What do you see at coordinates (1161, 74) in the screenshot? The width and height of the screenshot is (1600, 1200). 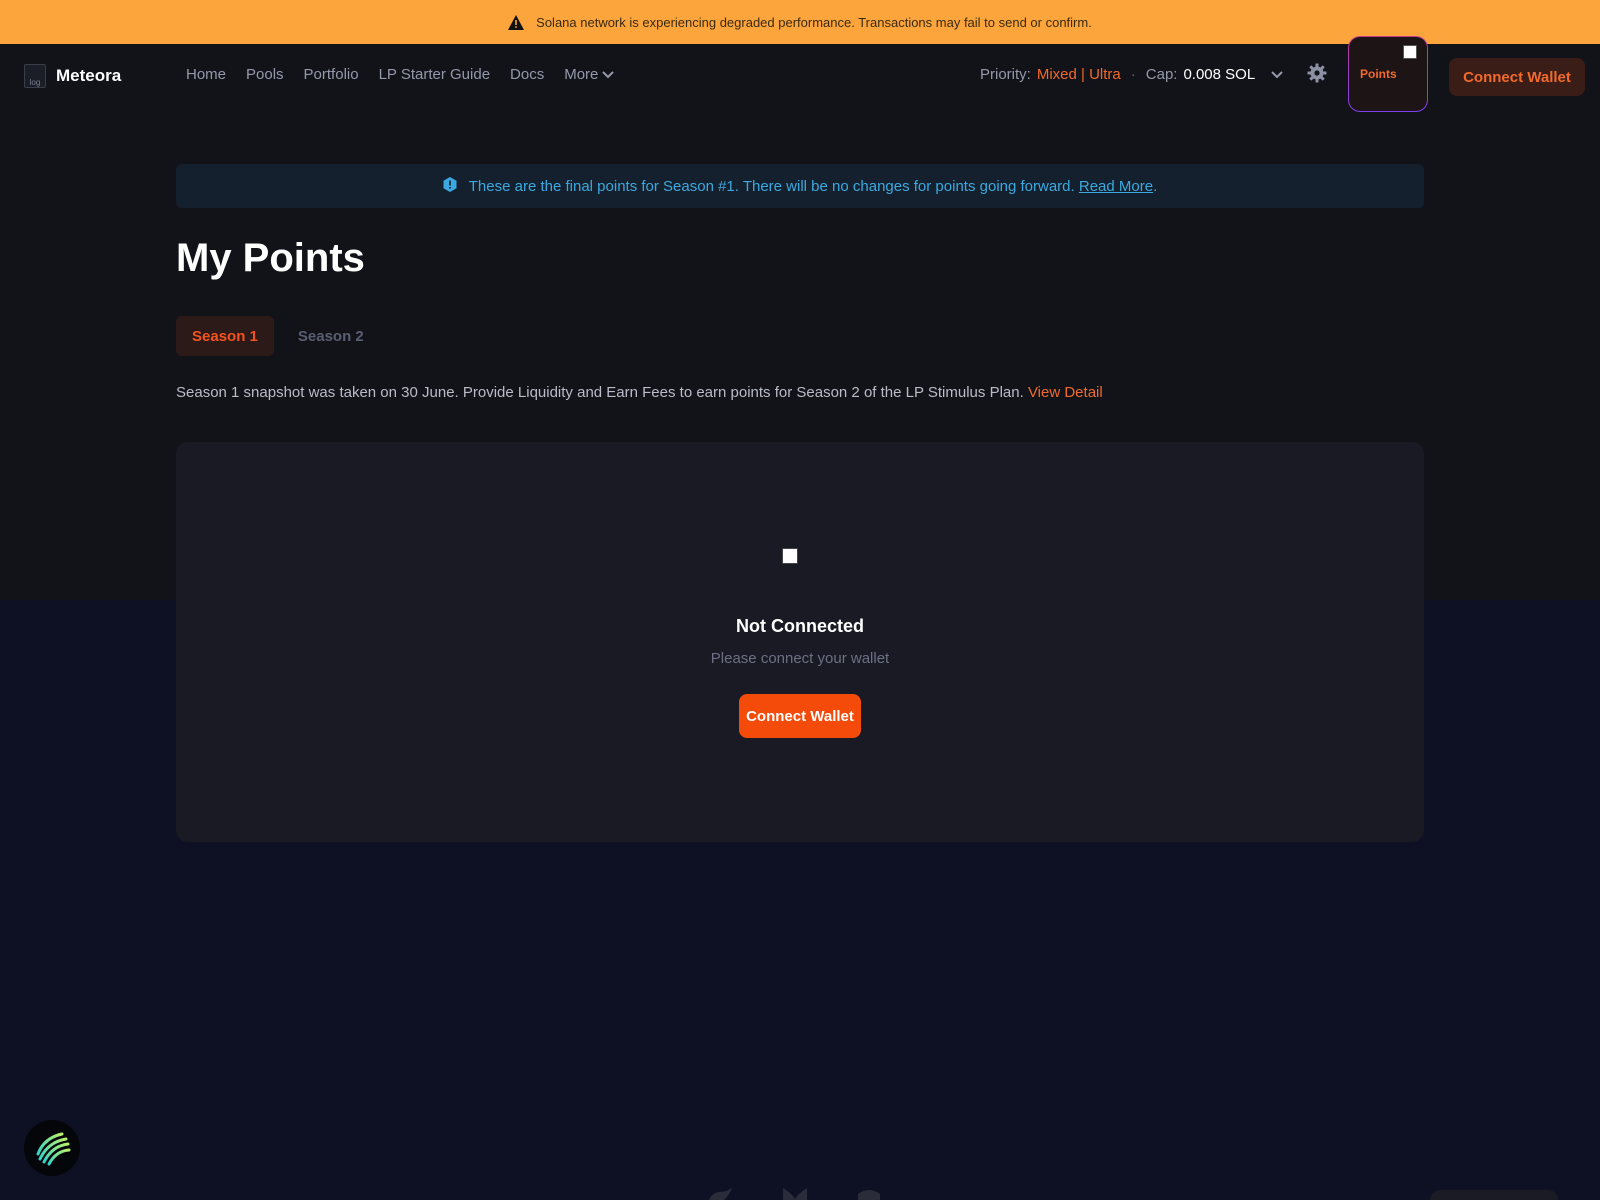 I see `cap-label: Cap:` at bounding box center [1161, 74].